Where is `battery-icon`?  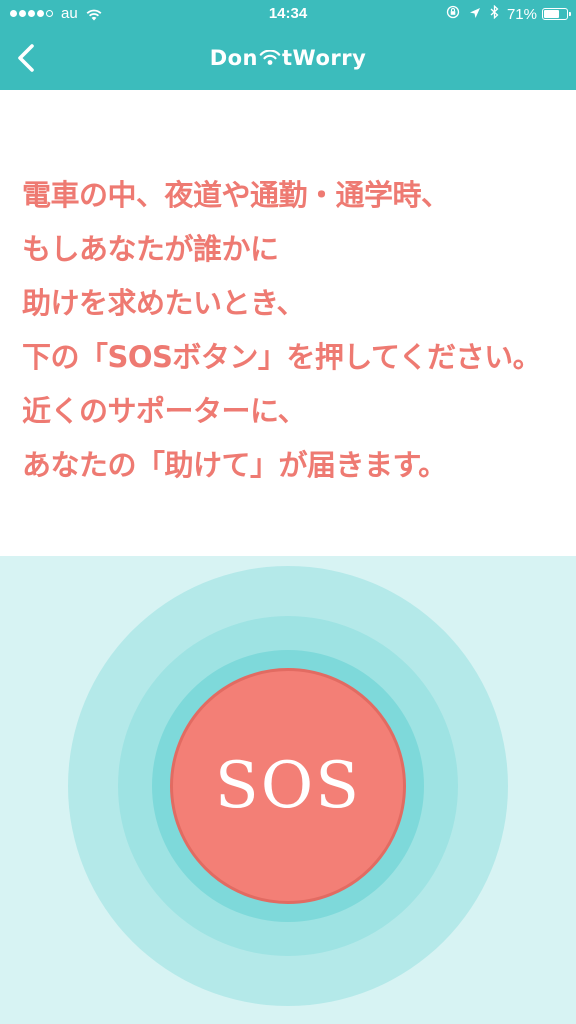
battery-icon is located at coordinates (556, 14).